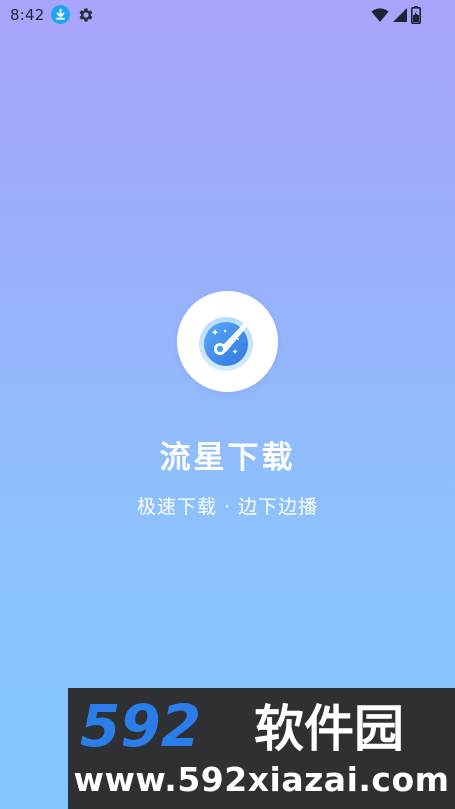 The width and height of the screenshot is (455, 809). I want to click on watermark-url: www.592xiazai.com, so click(261, 779).